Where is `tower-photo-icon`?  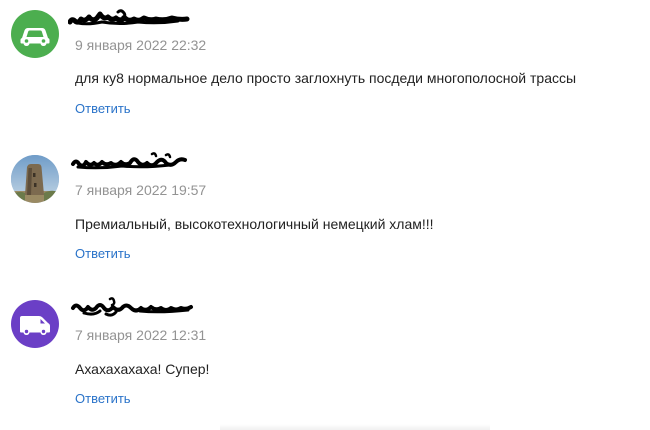 tower-photo-icon is located at coordinates (35, 179).